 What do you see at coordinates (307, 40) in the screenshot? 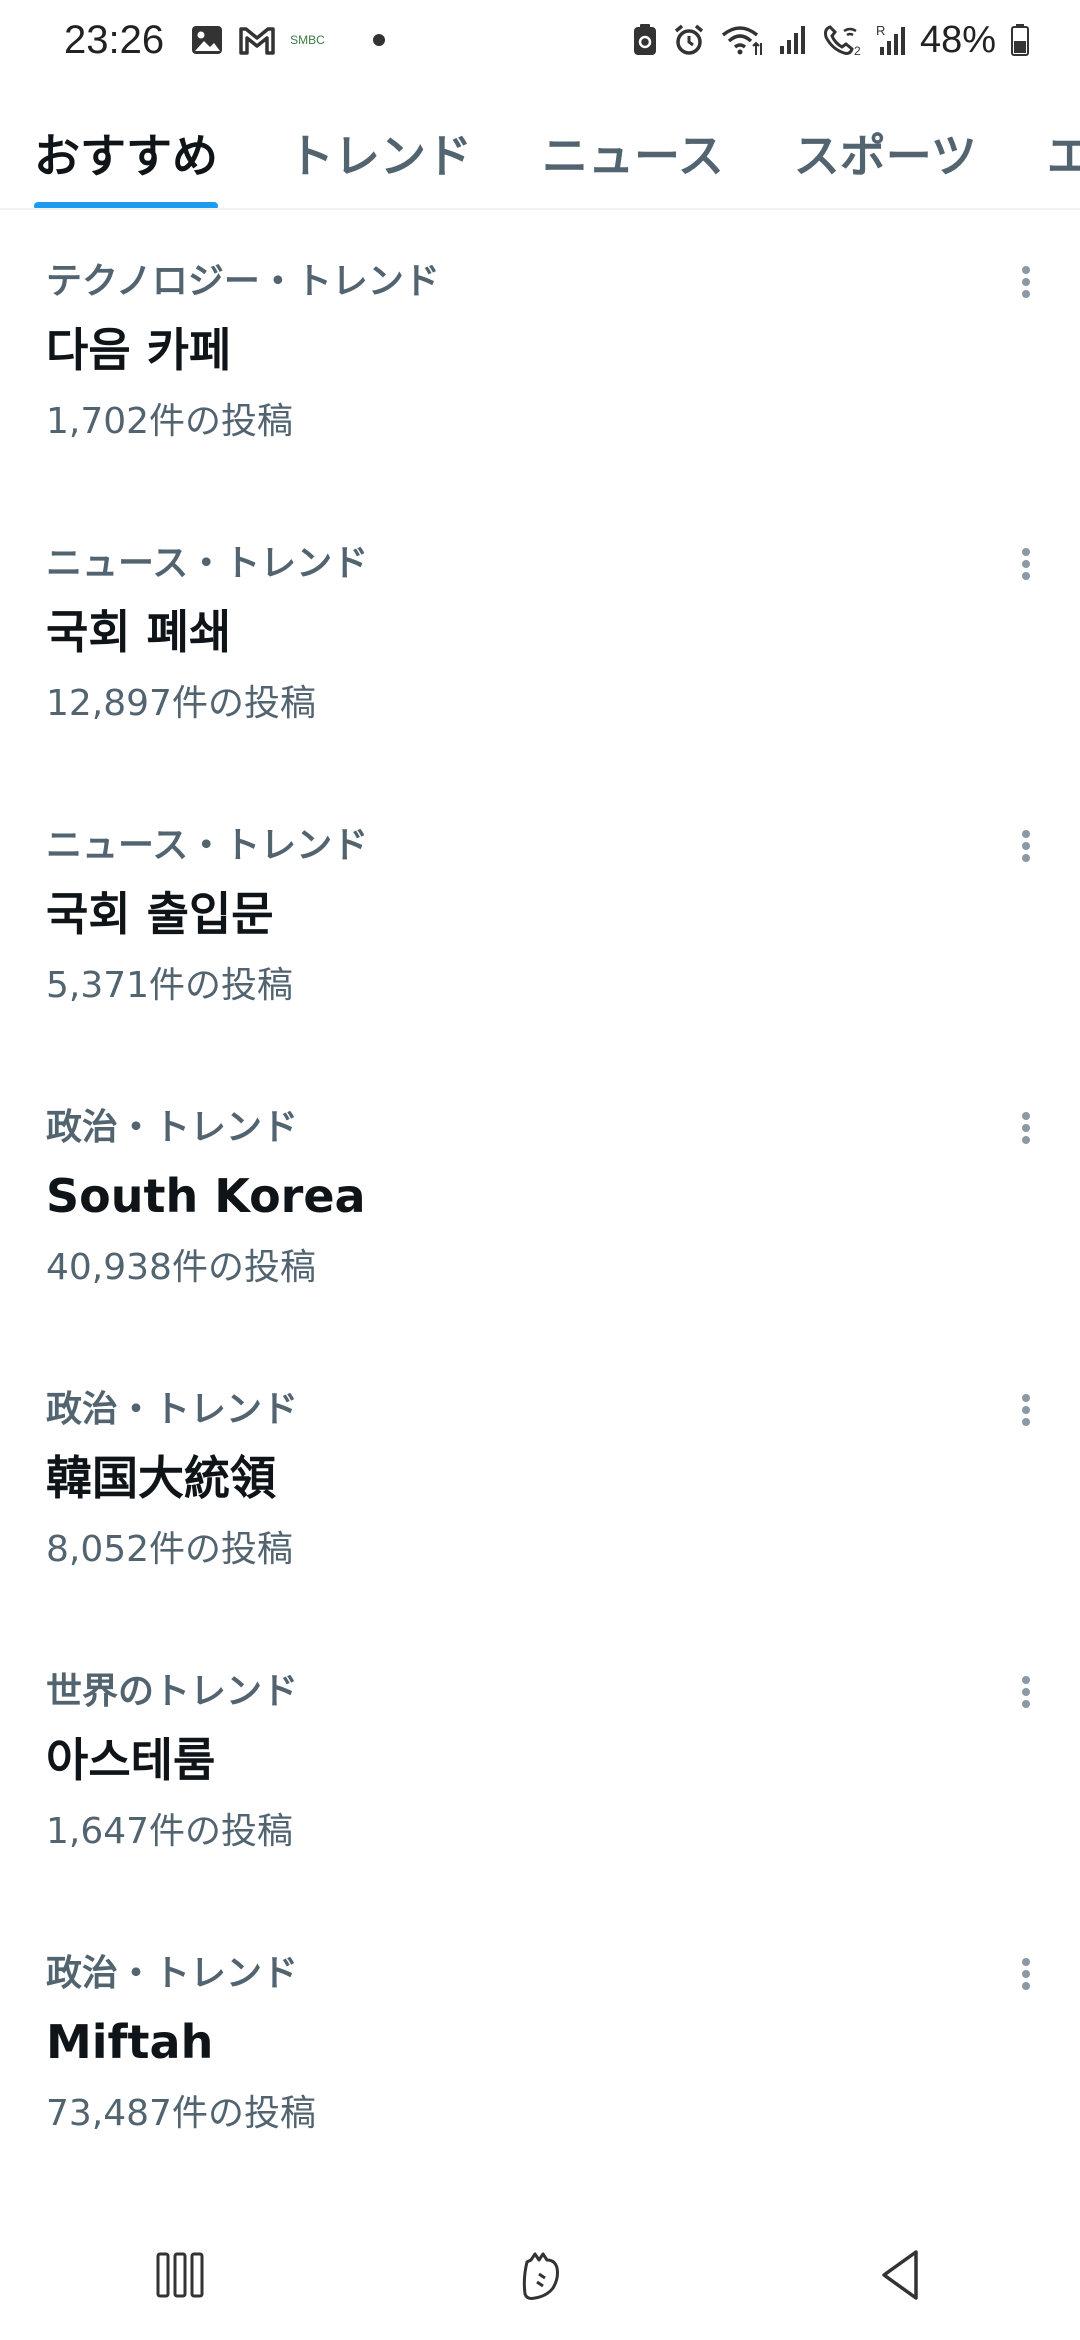
I see `smbc-icon: SMBC` at bounding box center [307, 40].